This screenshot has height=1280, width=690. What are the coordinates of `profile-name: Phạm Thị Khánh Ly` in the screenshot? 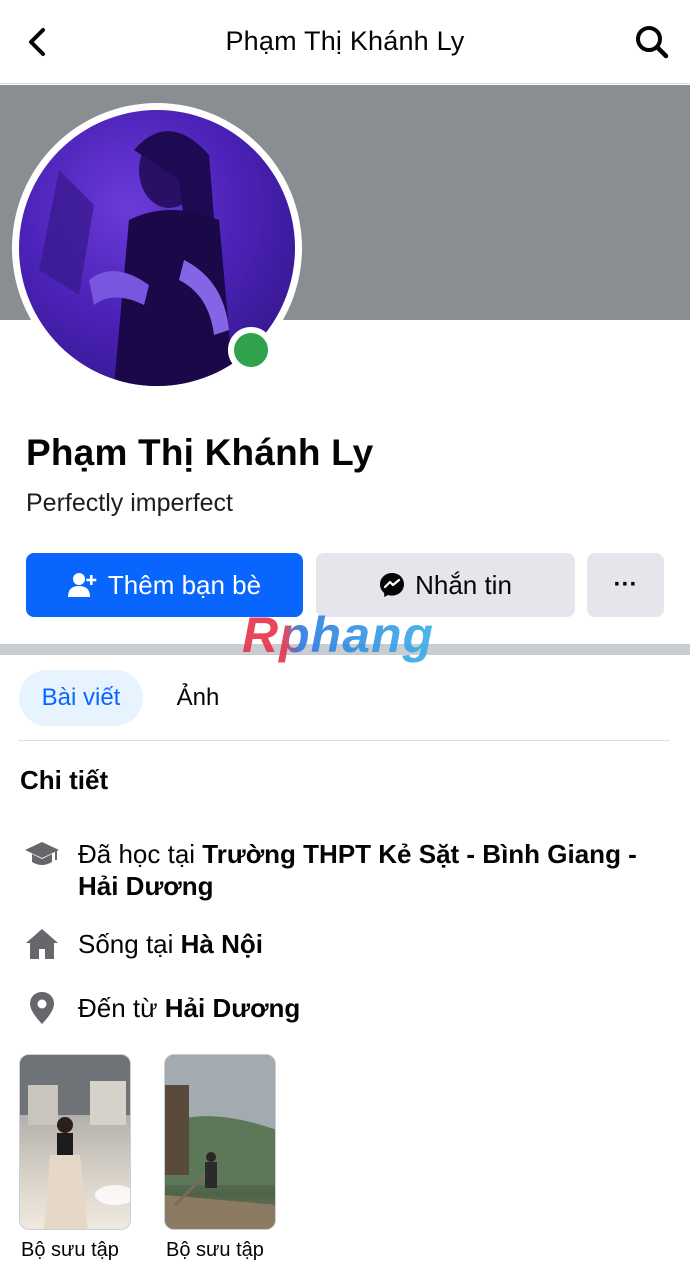 It's located at (200, 452).